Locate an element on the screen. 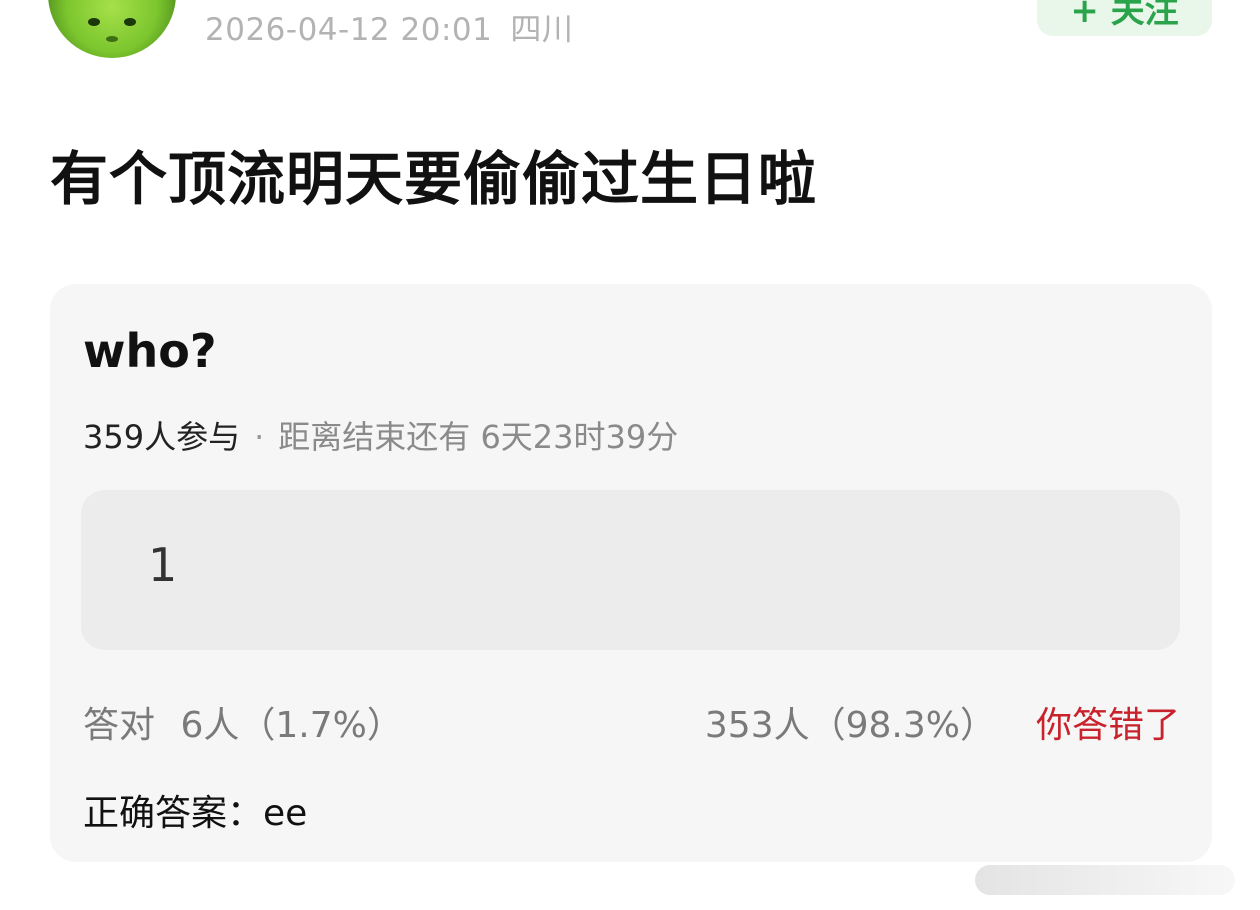 The width and height of the screenshot is (1260, 910). avatar-eye-right is located at coordinates (130, 22).